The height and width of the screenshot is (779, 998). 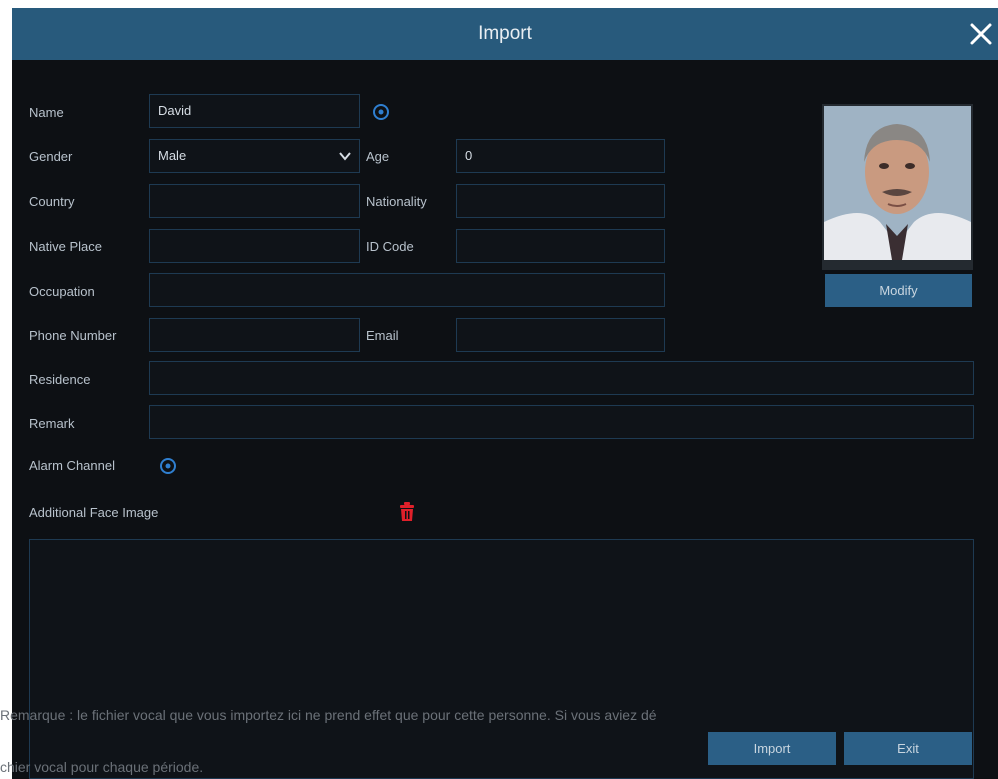 I want to click on id-code-label: ID Code, so click(x=390, y=246).